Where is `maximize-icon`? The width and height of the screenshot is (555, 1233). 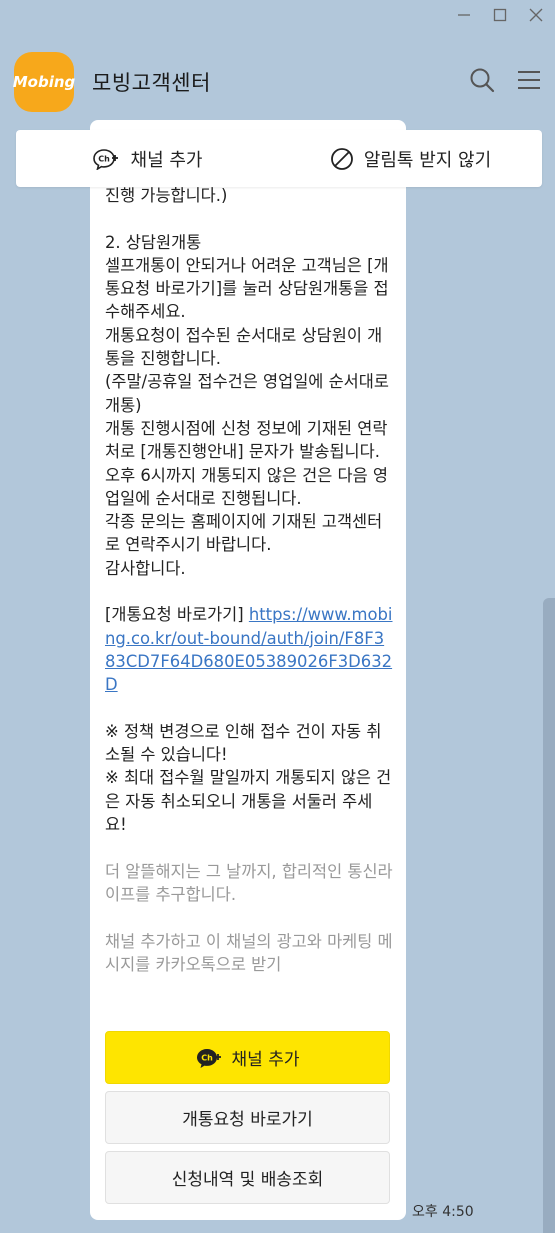 maximize-icon is located at coordinates (500, 15).